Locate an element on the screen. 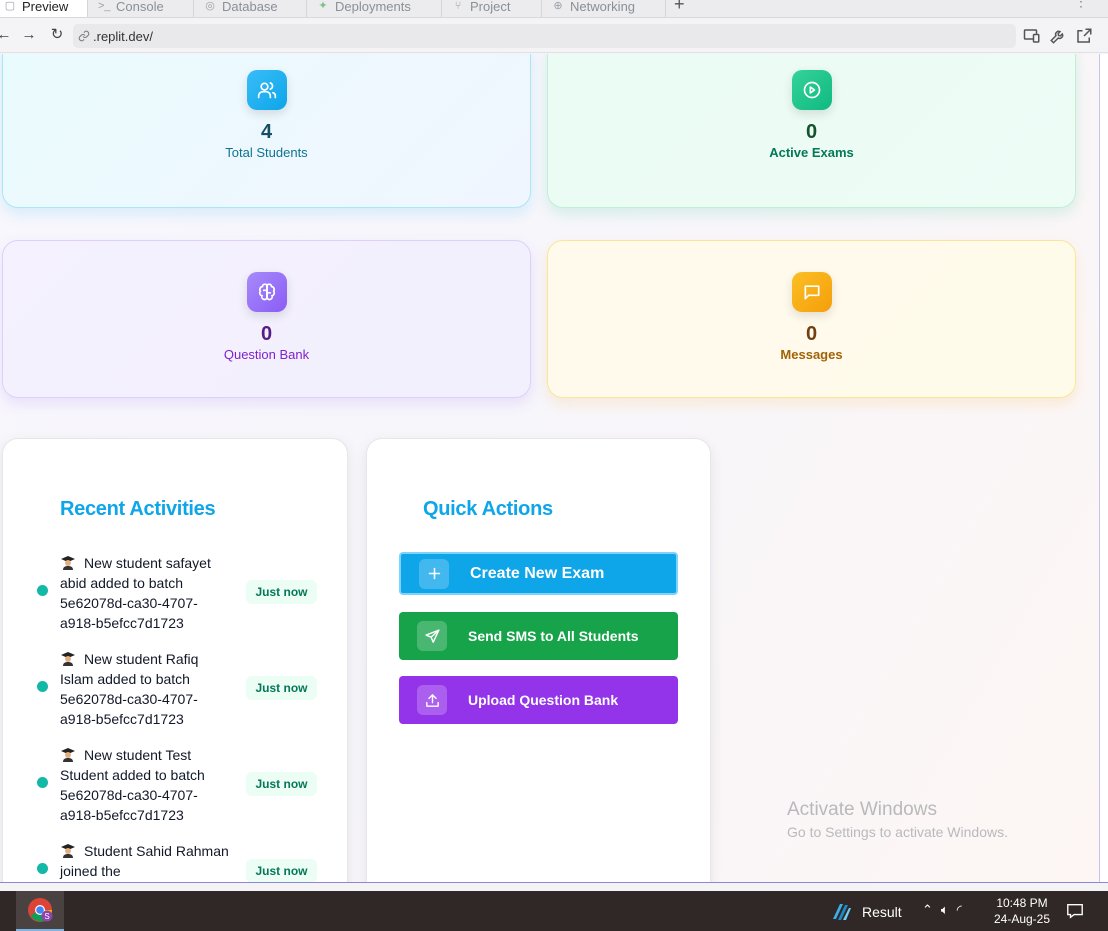 This screenshot has width=1108, height=931. create-new-exam-button: Create New Exam is located at coordinates (538, 573).